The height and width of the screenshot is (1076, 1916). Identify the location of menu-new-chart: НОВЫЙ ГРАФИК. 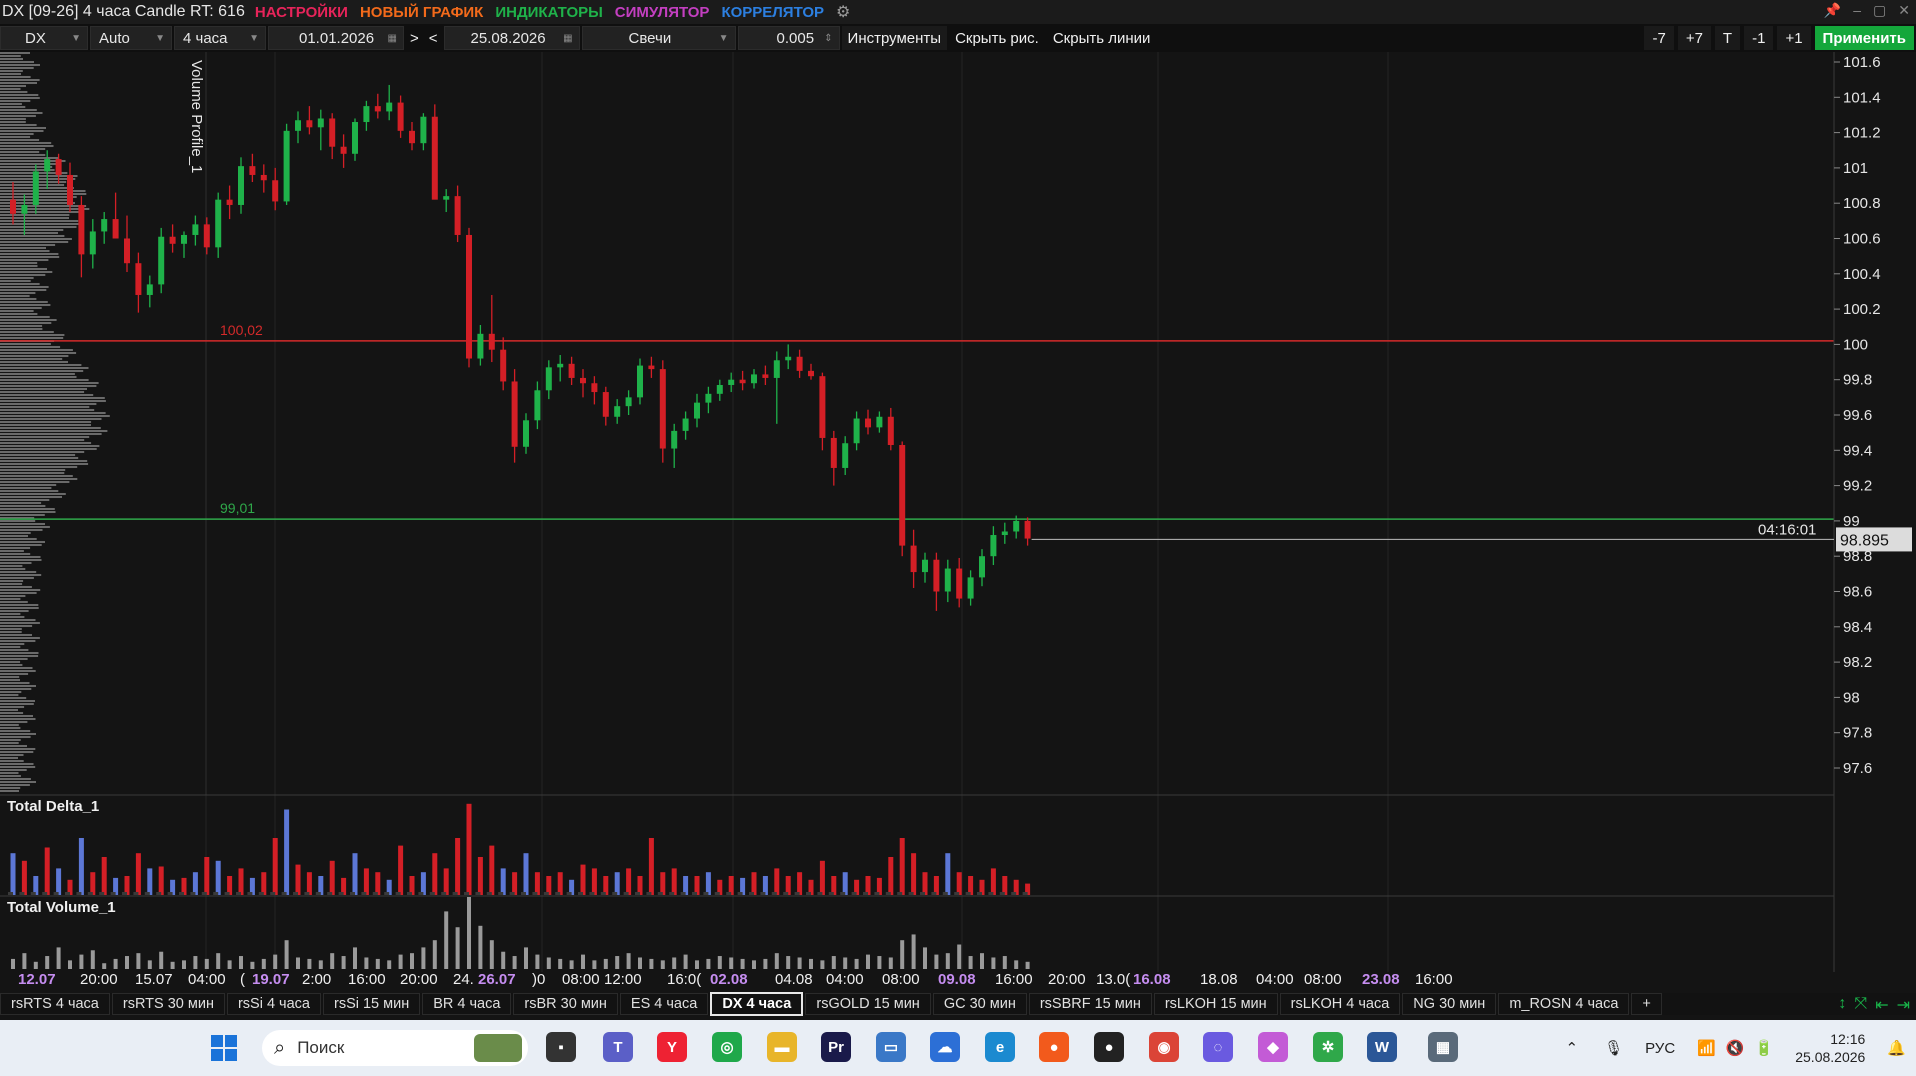
(421, 12).